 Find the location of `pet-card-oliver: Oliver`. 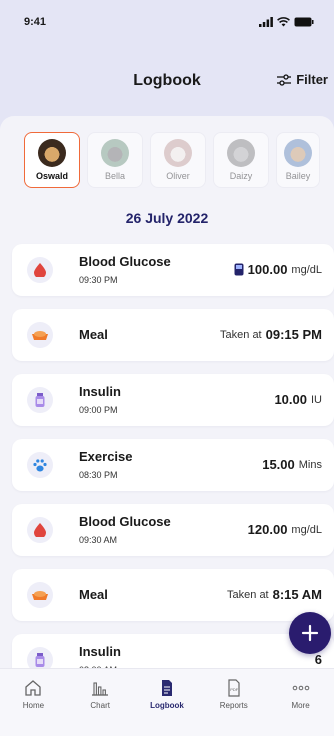

pet-card-oliver: Oliver is located at coordinates (178, 160).